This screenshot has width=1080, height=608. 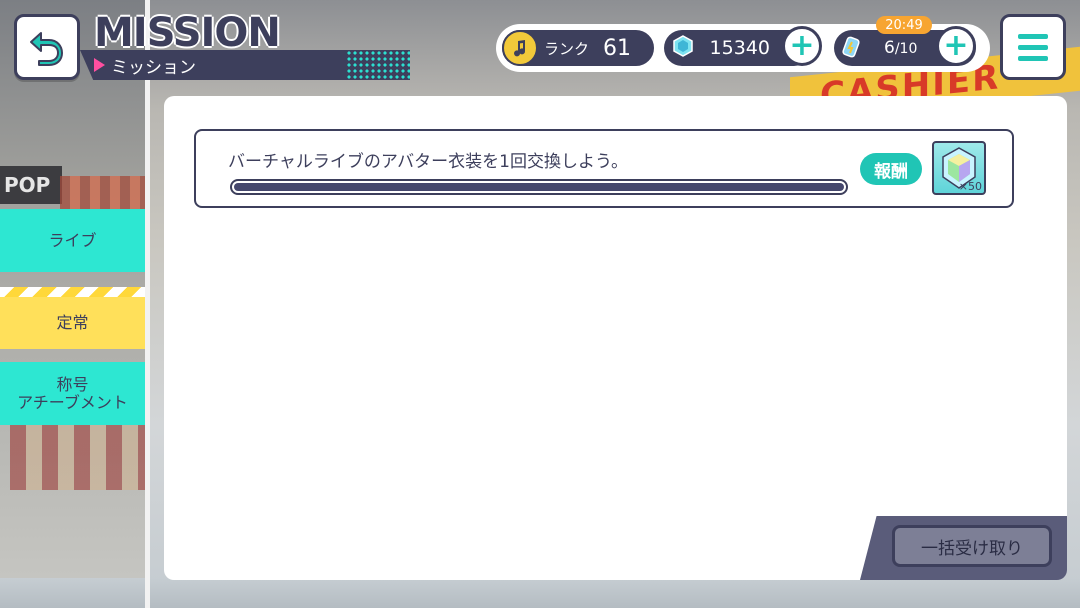 I want to click on mission-description: バーチャルライブのアバター衣装を1回交換しよう。, so click(x=428, y=162).